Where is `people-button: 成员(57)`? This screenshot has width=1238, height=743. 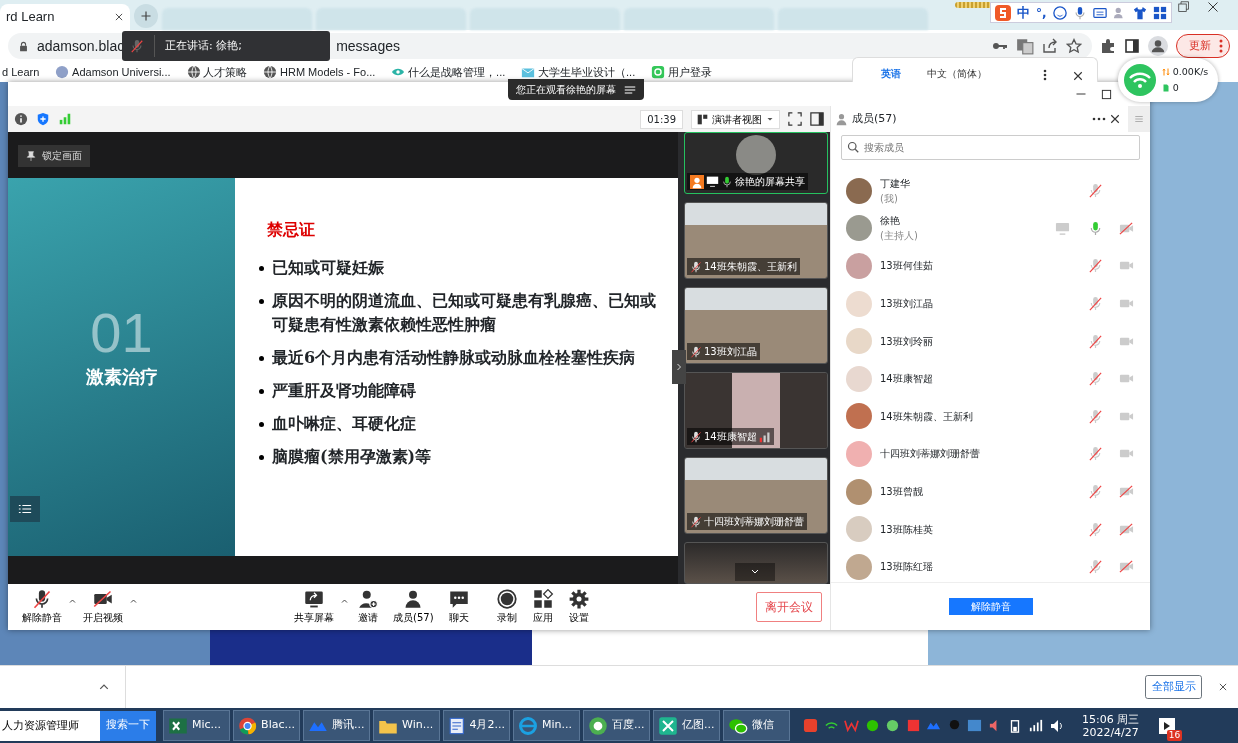 people-button: 成员(57) is located at coordinates (413, 607).